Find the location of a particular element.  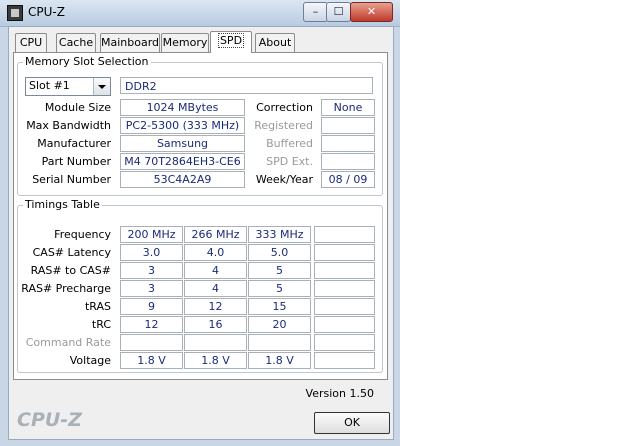

part-number-label: Part Number is located at coordinates (76, 161).